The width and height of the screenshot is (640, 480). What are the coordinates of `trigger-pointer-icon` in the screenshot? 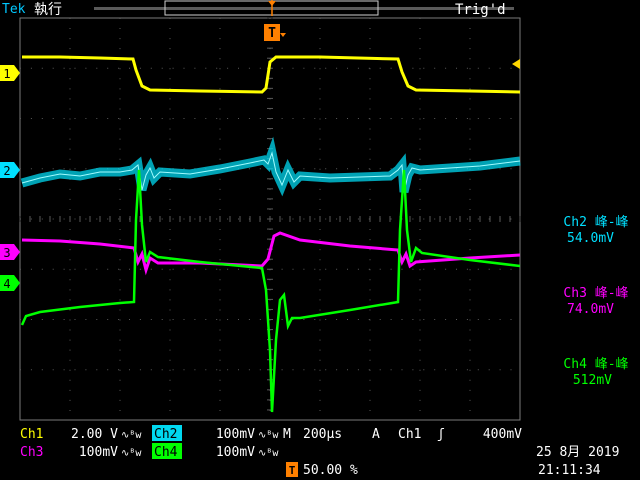 It's located at (283, 35).